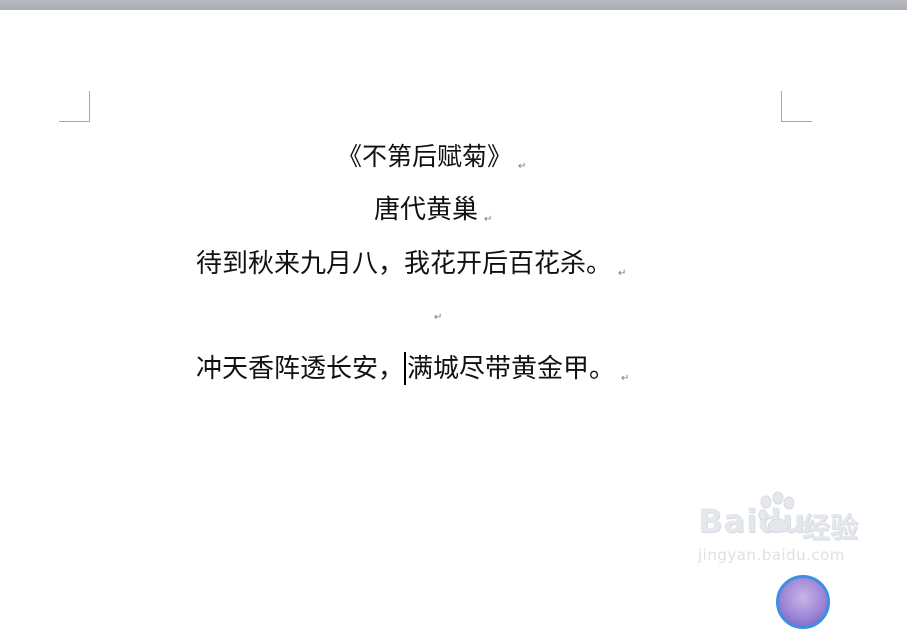  I want to click on poem-verse-2-first-half: 冲天香阵透长安，, so click(300, 369).